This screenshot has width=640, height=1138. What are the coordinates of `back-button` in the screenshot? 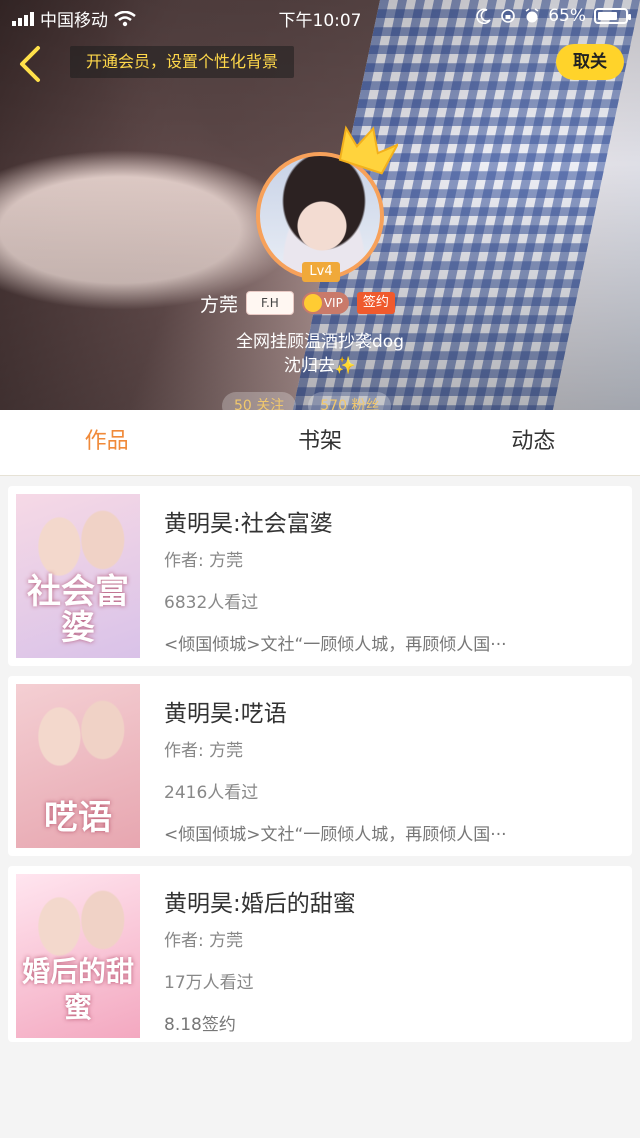 It's located at (32, 64).